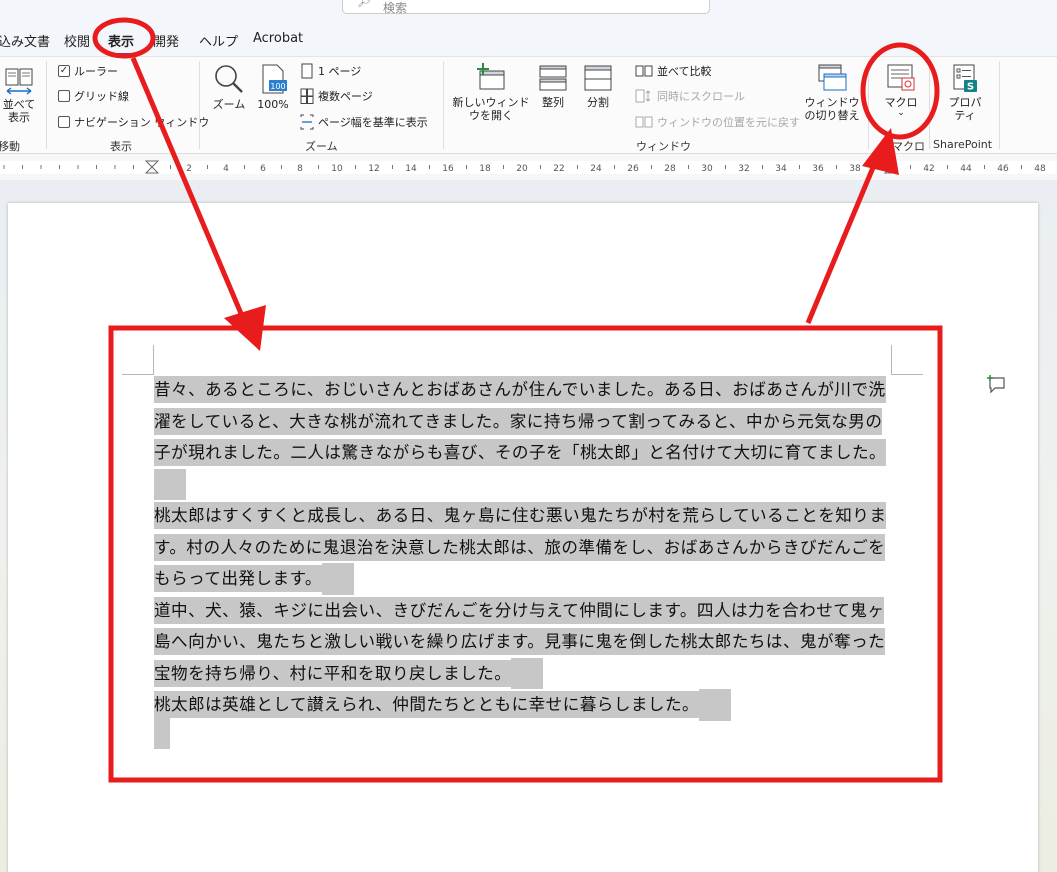 Image resolution: width=1057 pixels, height=872 pixels. Describe the element at coordinates (25, 40) in the screenshot. I see `tab-mailings: 込み文書` at that location.